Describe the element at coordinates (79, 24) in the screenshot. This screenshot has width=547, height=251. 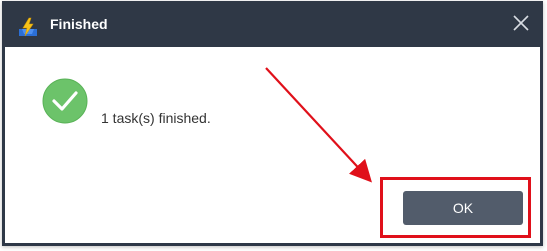
I see `dialog-title: Finished` at that location.